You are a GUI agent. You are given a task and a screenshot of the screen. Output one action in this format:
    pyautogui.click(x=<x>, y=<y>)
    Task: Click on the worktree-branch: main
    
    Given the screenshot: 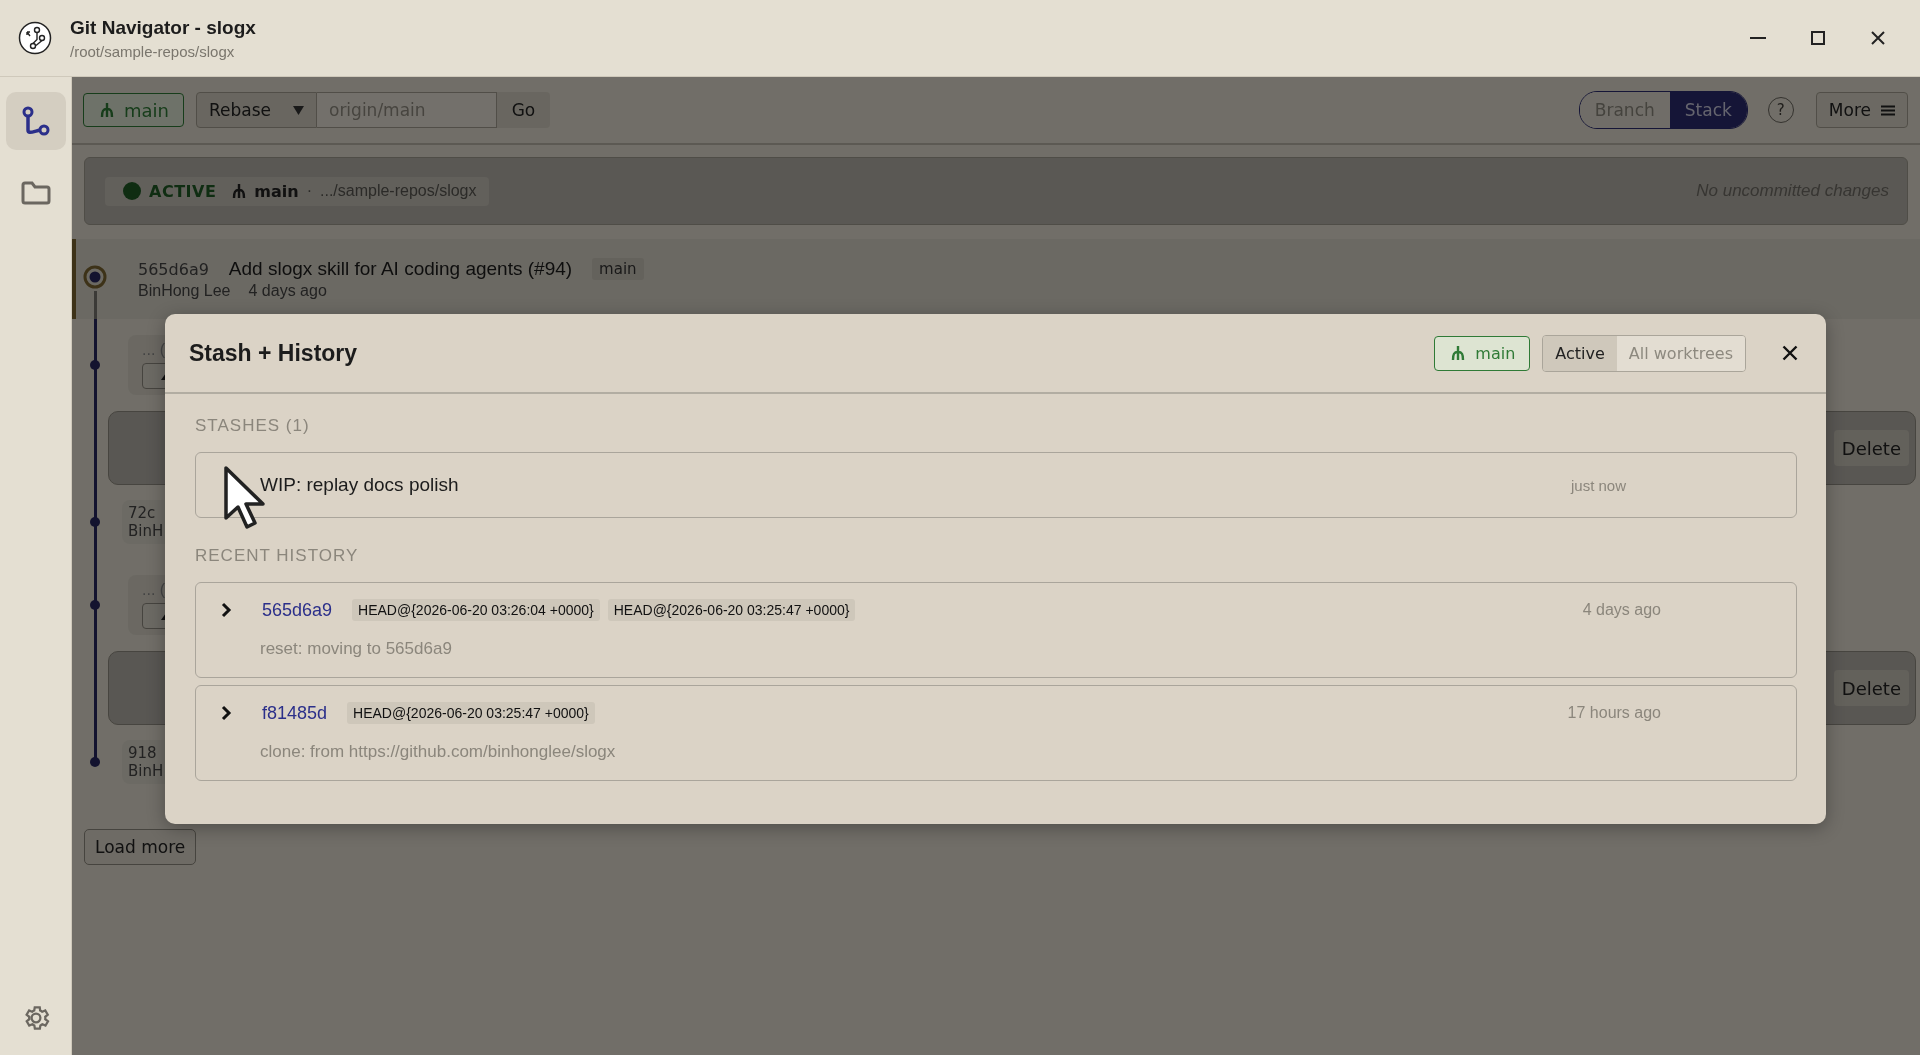 What is the action you would take?
    pyautogui.click(x=276, y=191)
    